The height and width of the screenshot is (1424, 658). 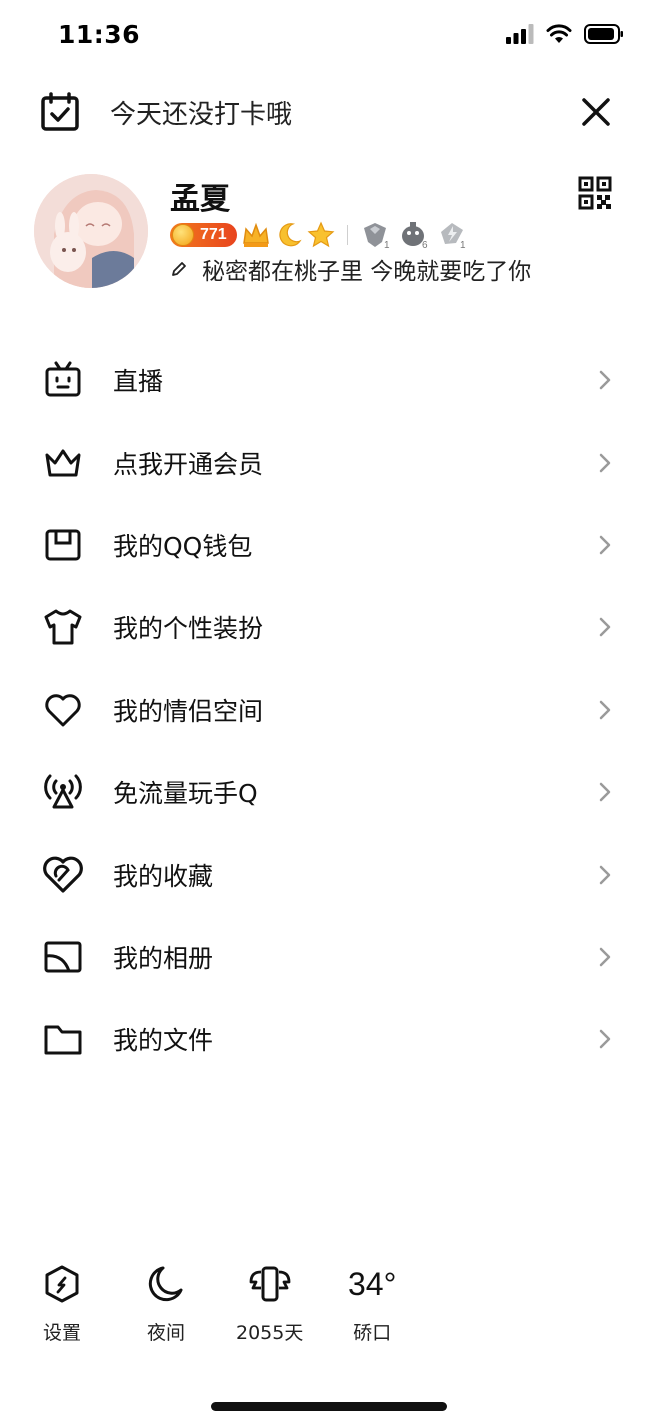 What do you see at coordinates (63, 627) in the screenshot?
I see `tshirt-icon` at bounding box center [63, 627].